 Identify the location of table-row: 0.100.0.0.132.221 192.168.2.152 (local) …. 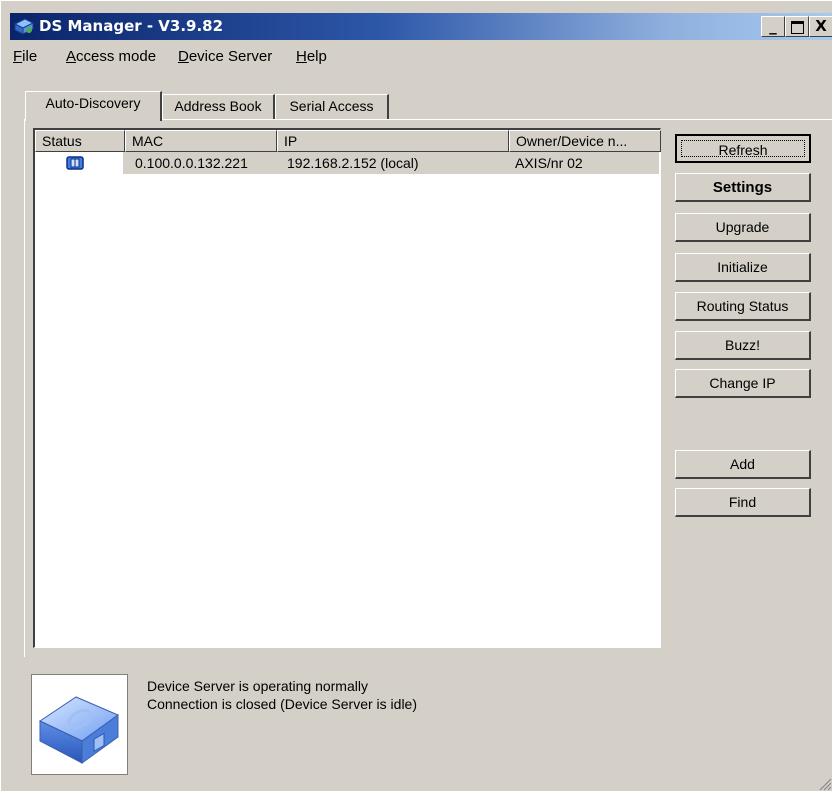
(348, 163).